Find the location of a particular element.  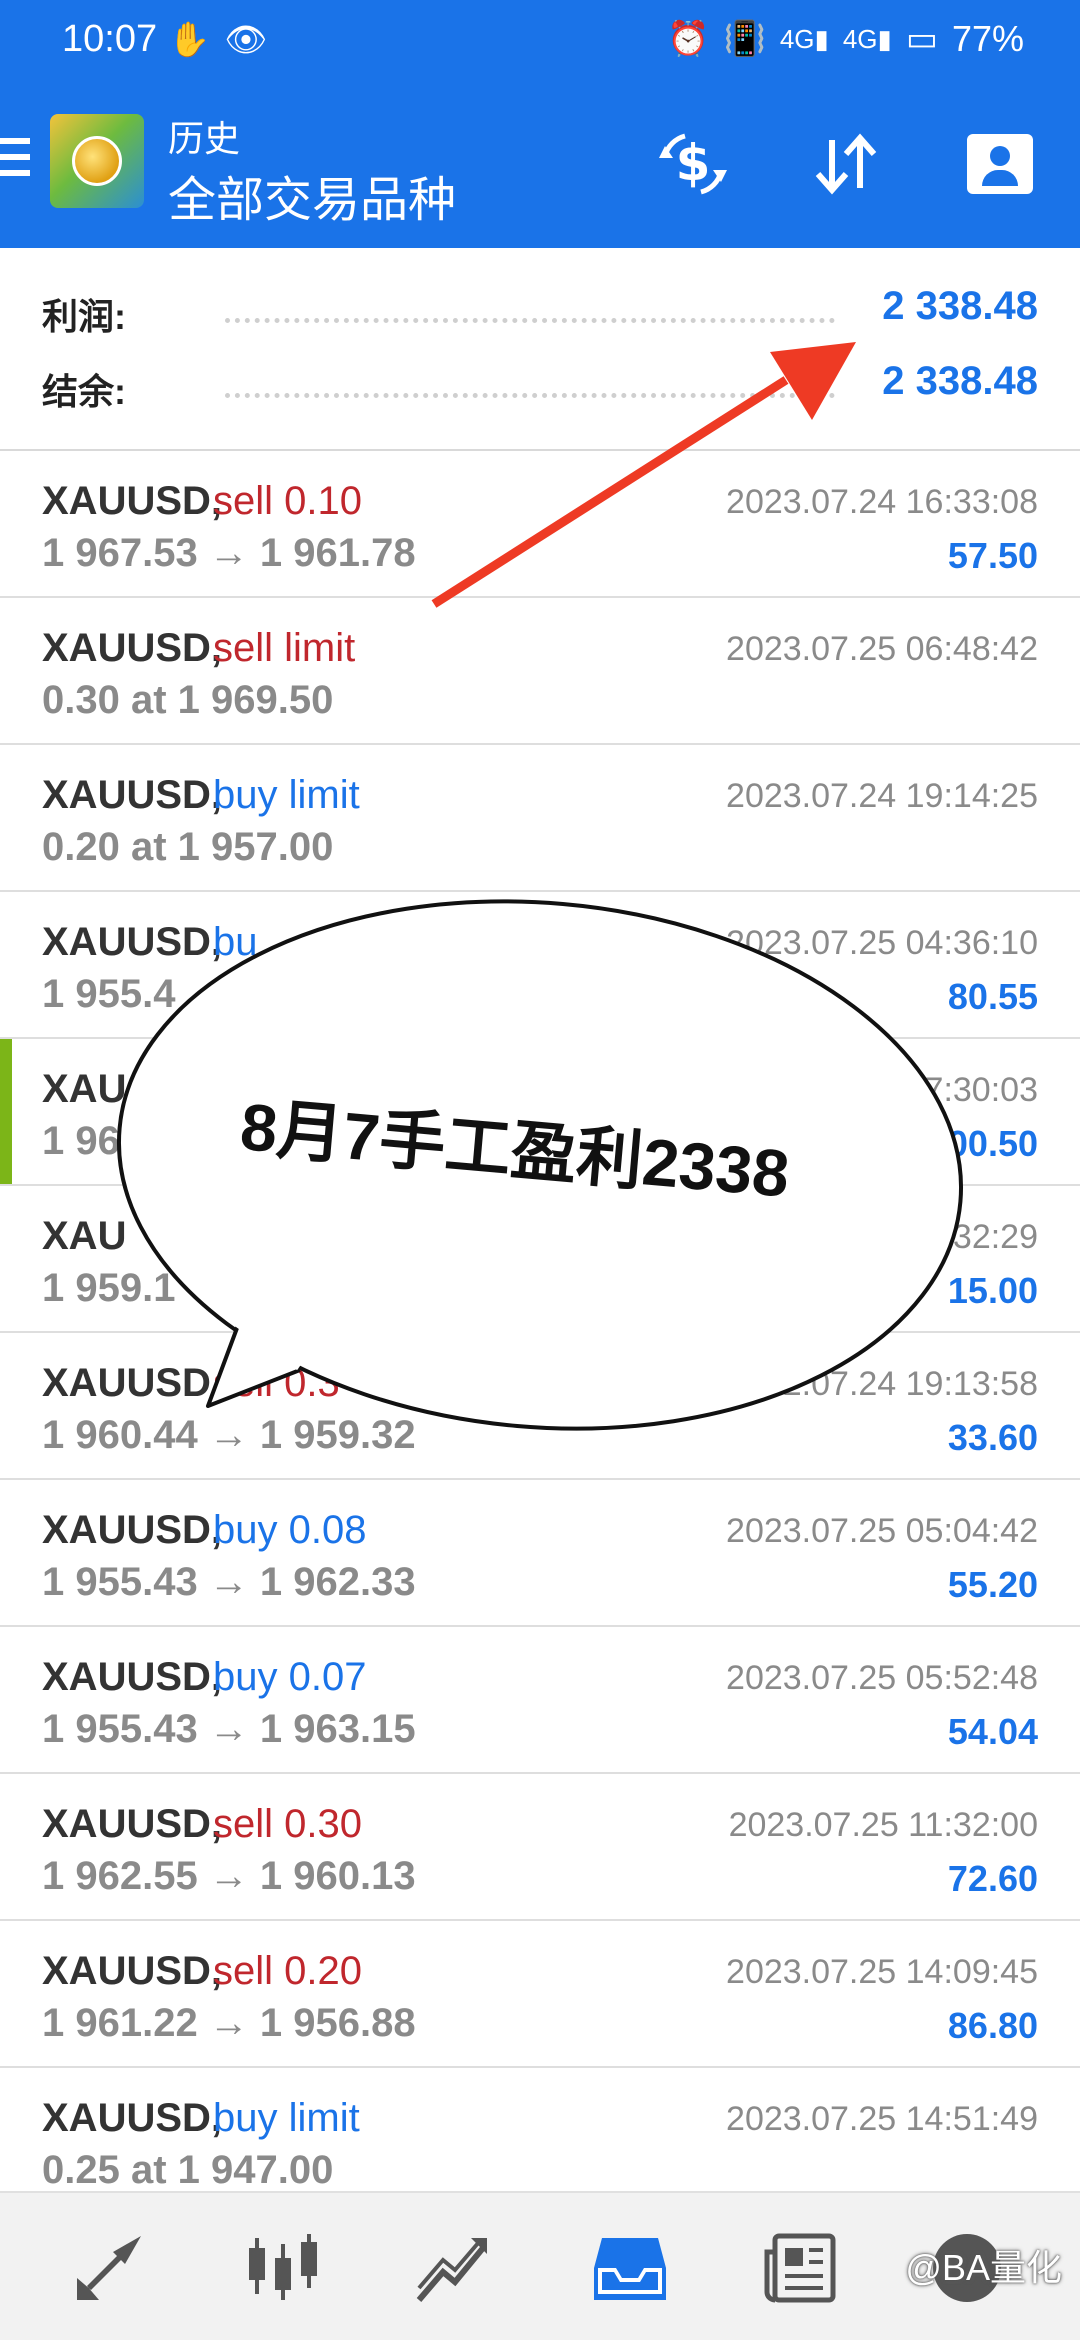

row-profit: 33.60 is located at coordinates (992, 1437).